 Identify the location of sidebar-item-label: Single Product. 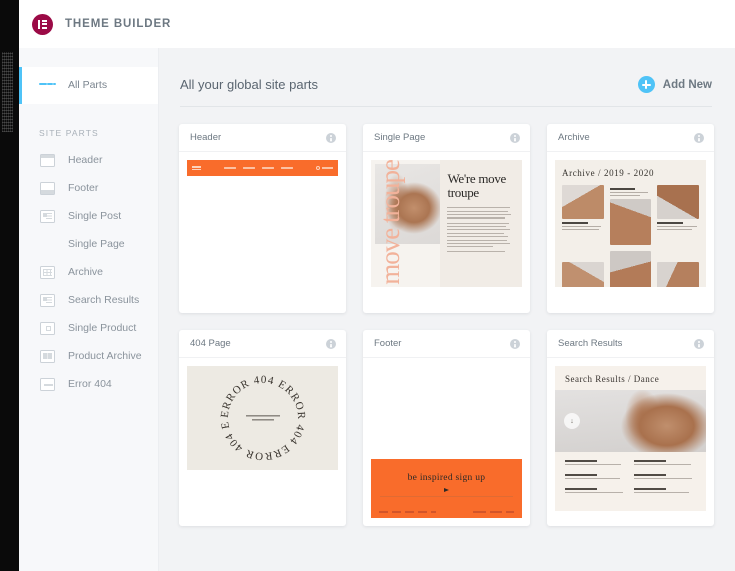
(102, 327).